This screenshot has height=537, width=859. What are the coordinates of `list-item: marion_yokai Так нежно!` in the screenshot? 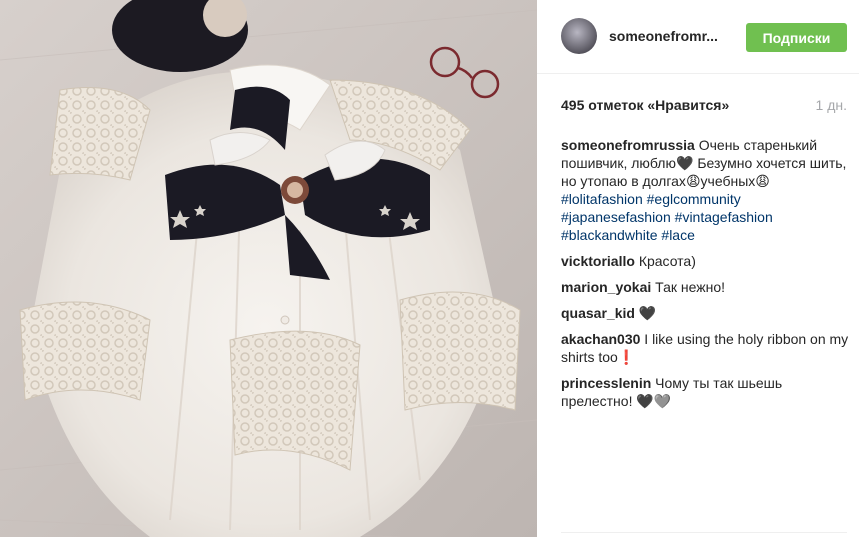 It's located at (706, 287).